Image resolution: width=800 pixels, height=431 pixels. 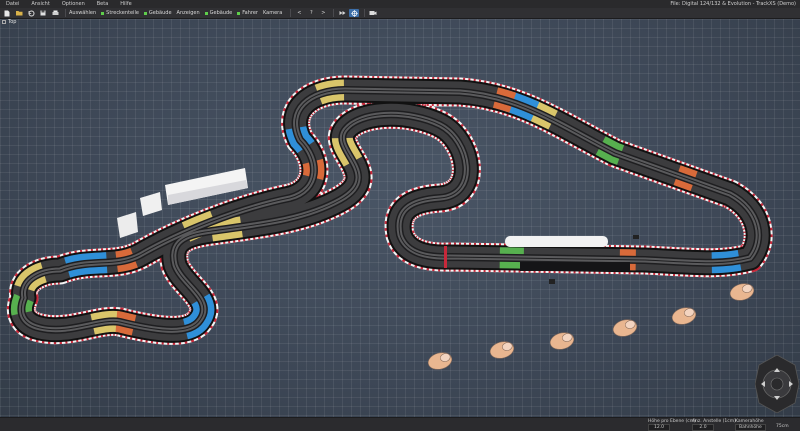 What do you see at coordinates (55, 13) in the screenshot?
I see `print-icon` at bounding box center [55, 13].